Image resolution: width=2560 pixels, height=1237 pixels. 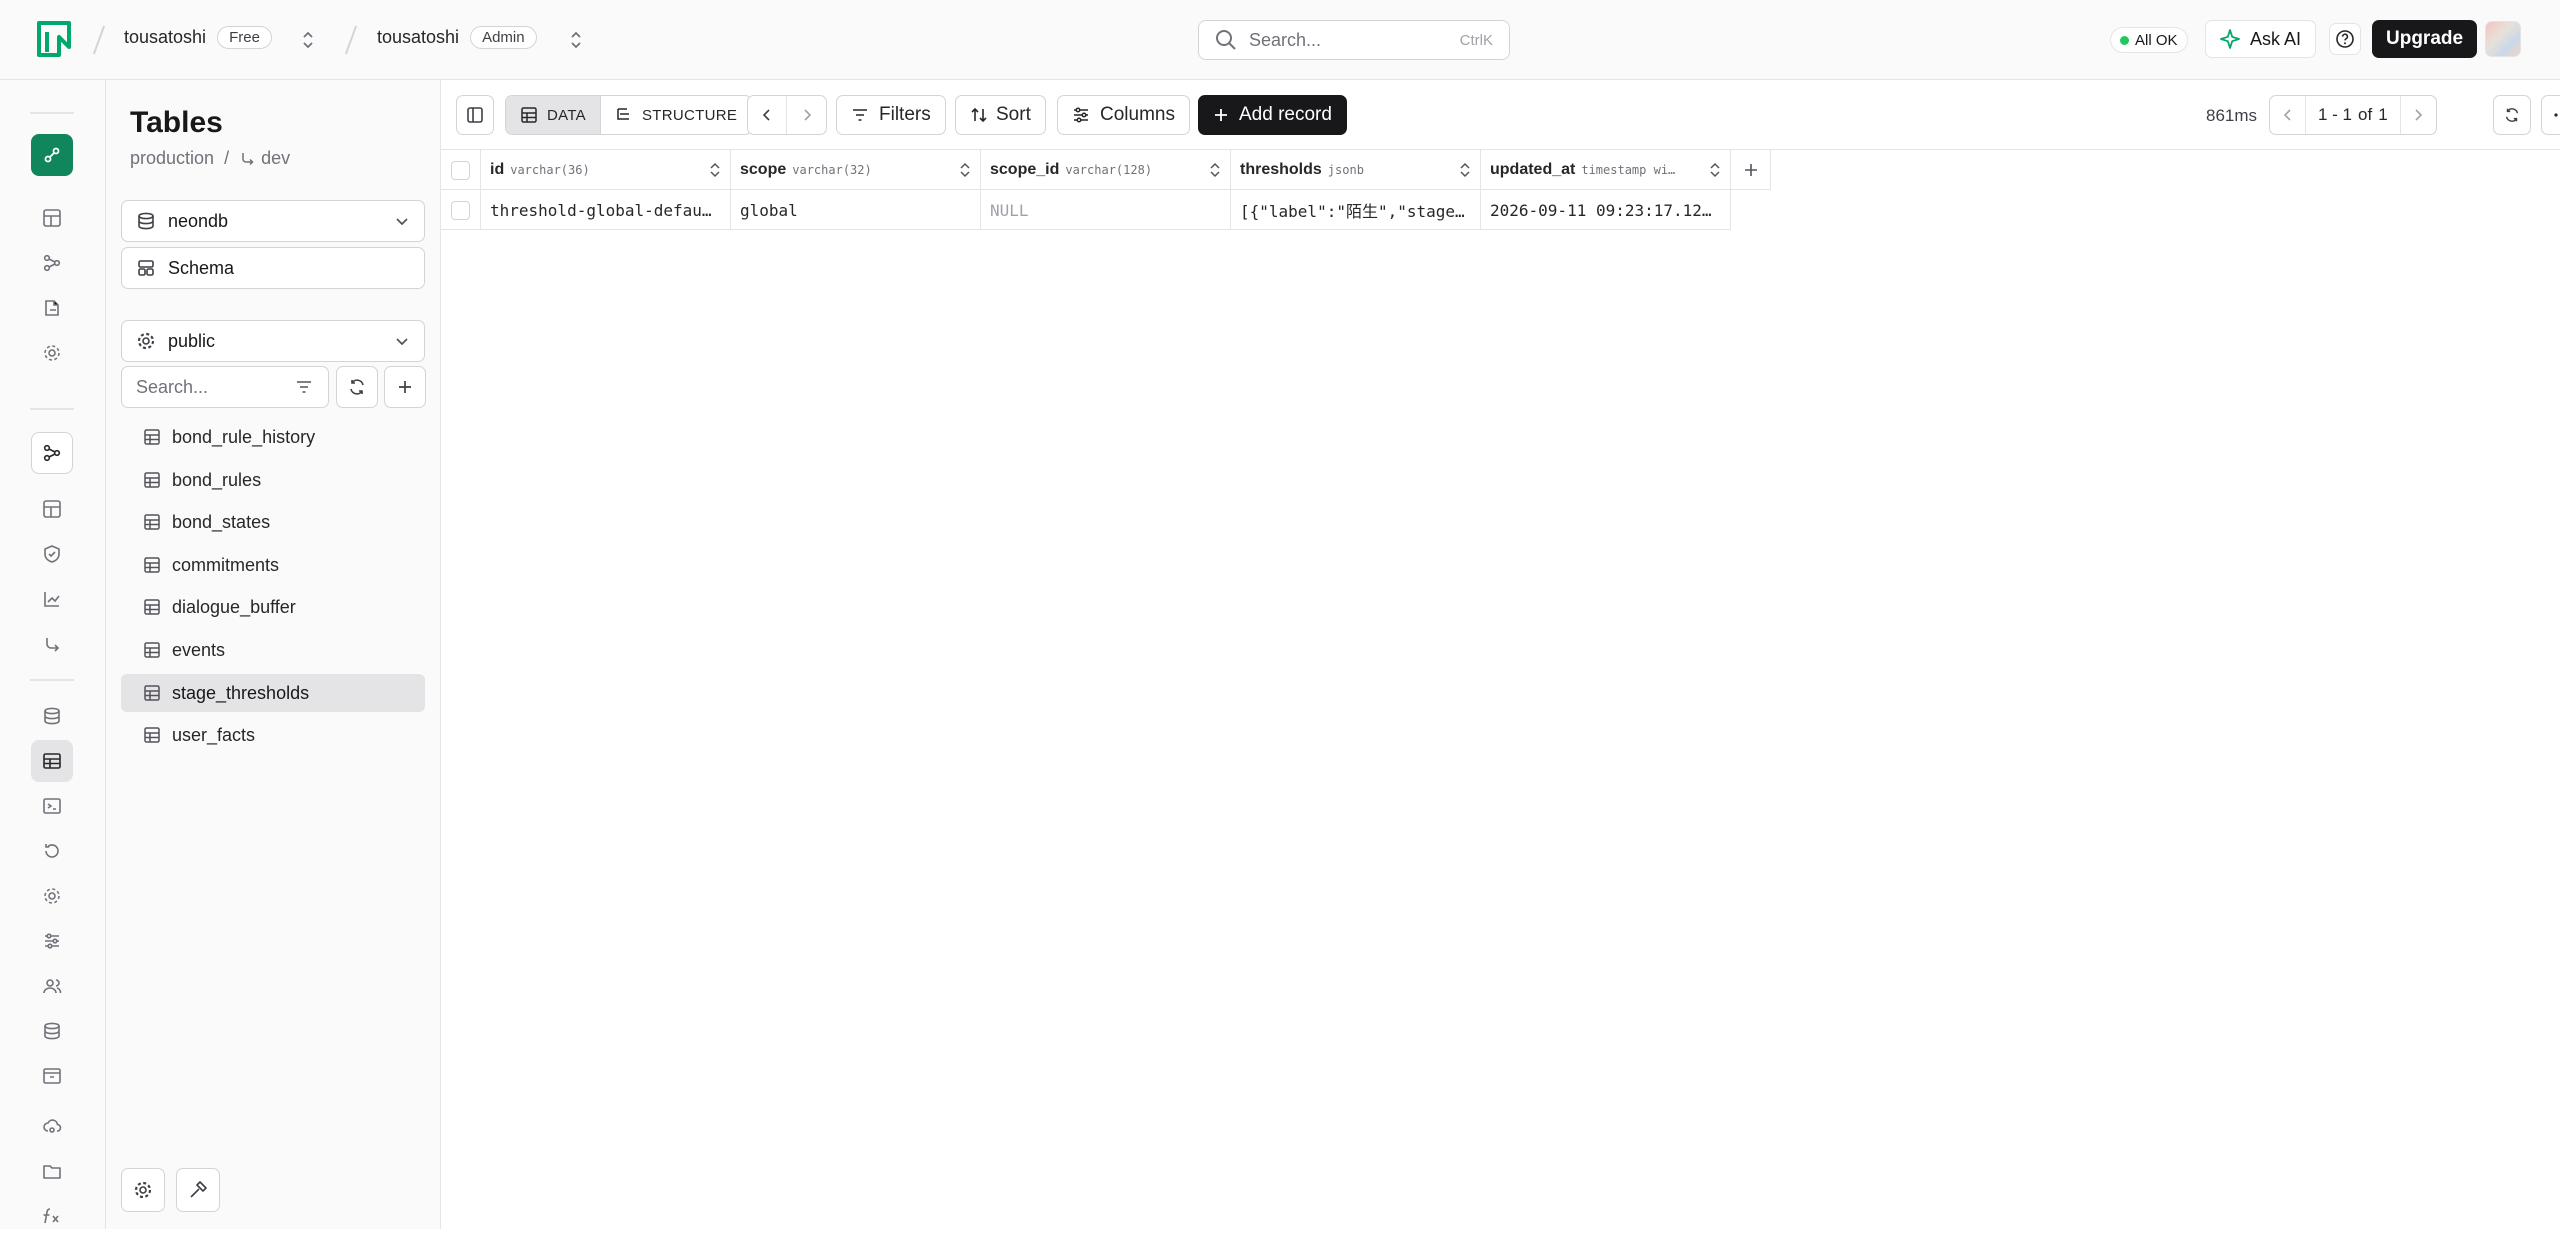 I want to click on add-table-button, so click(x=405, y=387).